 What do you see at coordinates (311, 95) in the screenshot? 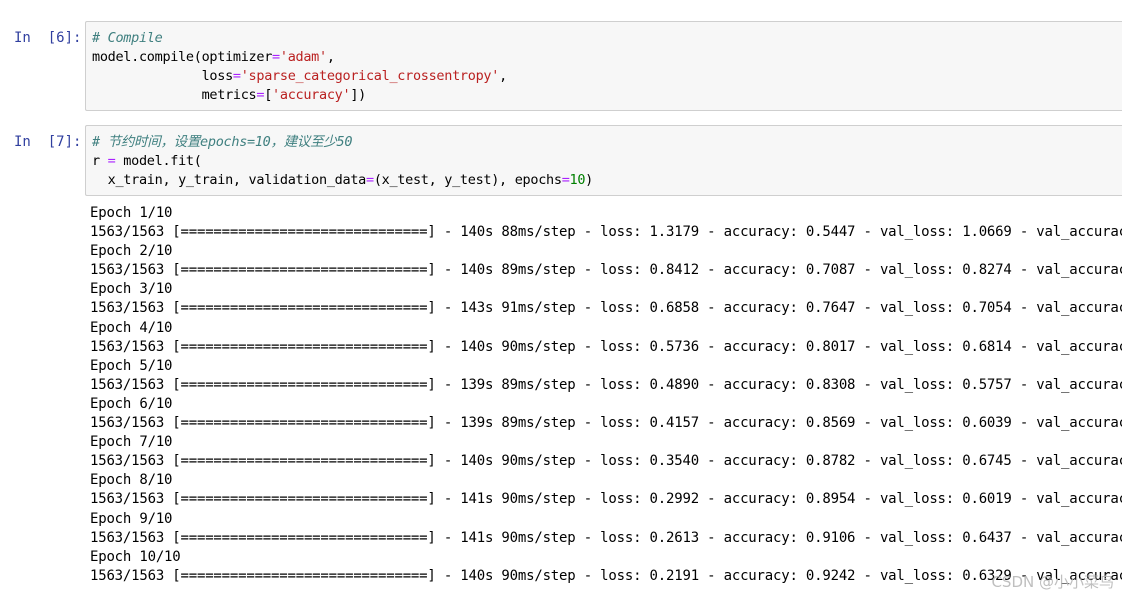
I see `code-string: 'accuracy'` at bounding box center [311, 95].